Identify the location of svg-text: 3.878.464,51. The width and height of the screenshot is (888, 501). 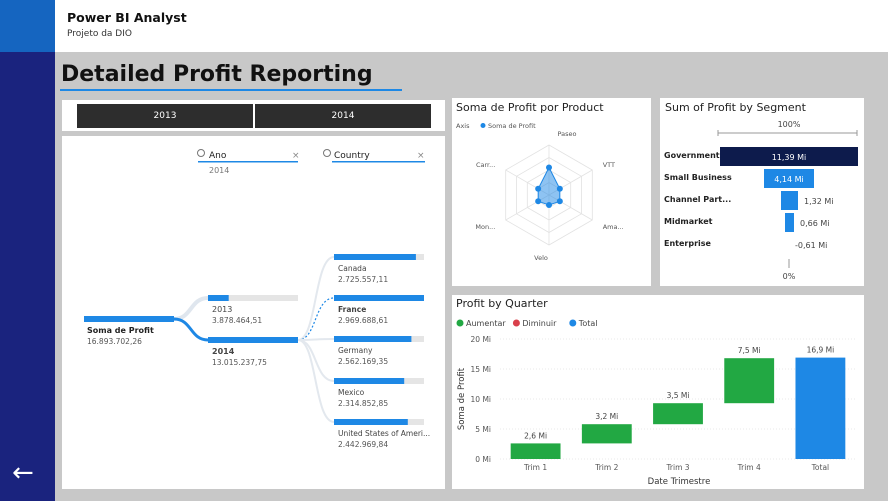
(237, 320).